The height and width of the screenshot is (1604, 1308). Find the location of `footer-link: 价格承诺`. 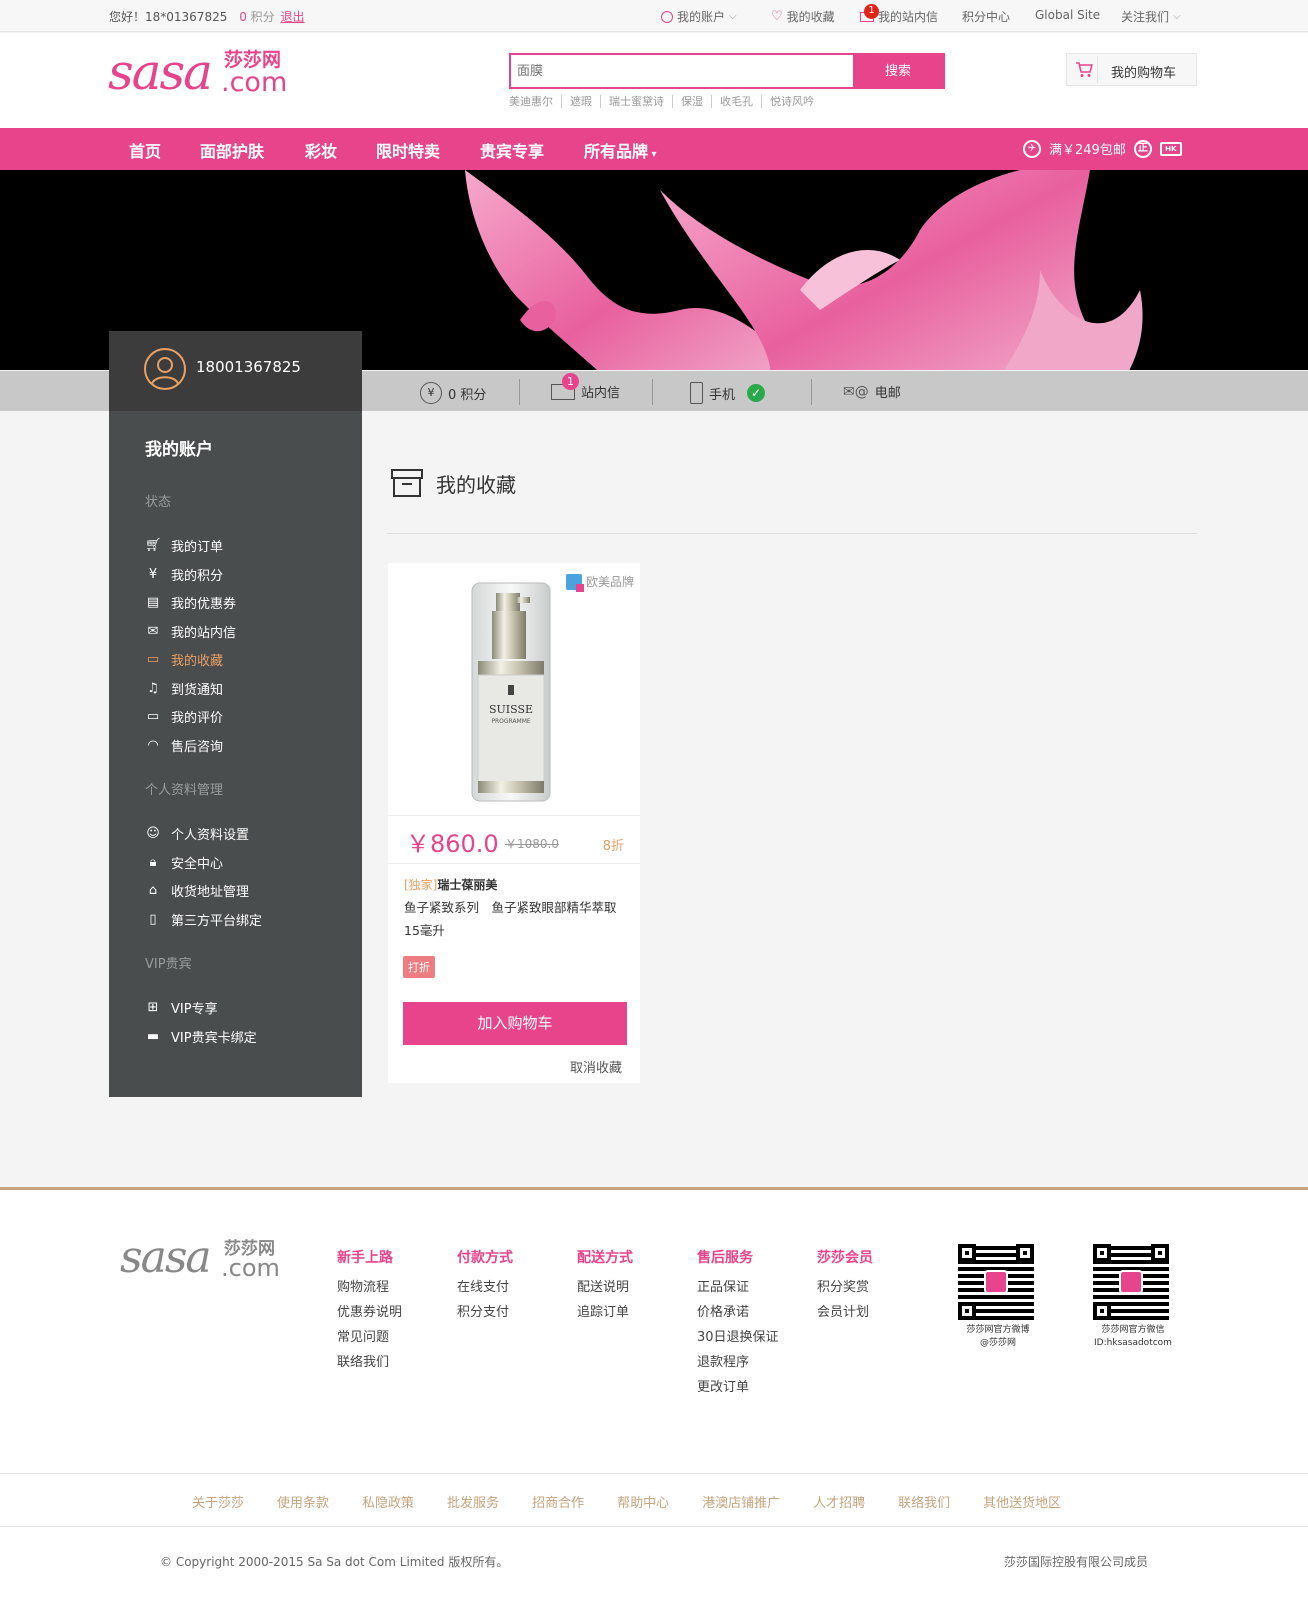

footer-link: 价格承诺 is located at coordinates (738, 1312).